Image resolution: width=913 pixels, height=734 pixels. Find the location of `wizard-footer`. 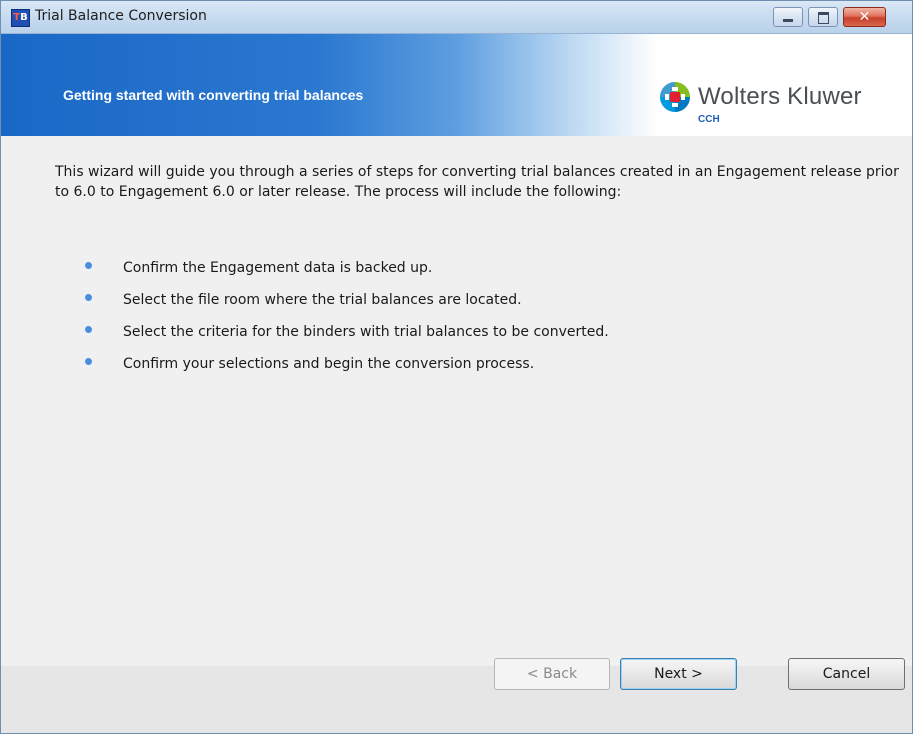

wizard-footer is located at coordinates (456, 699).